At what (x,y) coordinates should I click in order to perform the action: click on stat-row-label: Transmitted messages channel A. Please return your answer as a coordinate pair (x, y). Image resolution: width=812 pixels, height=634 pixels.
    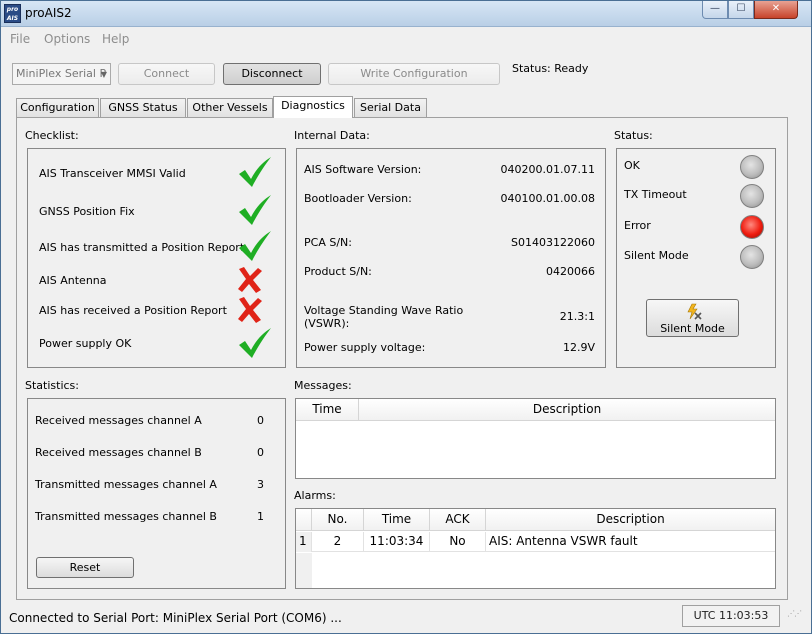
    Looking at the image, I should click on (126, 484).